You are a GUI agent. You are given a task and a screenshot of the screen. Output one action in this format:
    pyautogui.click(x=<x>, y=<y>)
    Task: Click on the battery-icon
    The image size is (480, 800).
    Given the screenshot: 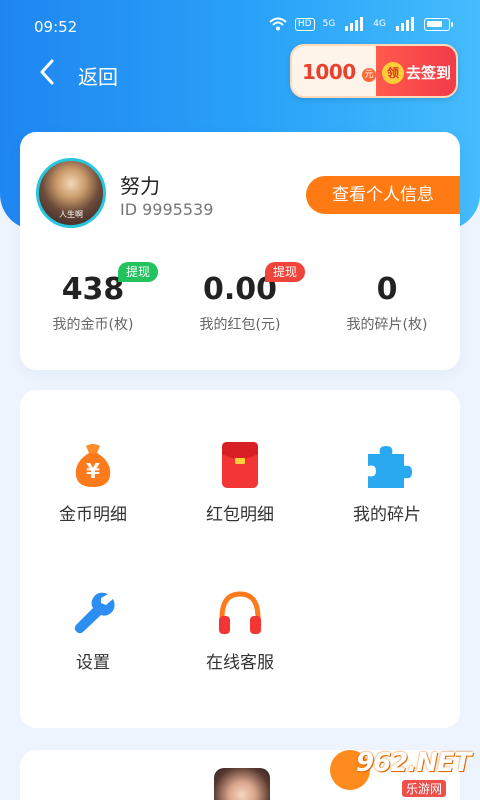 What is the action you would take?
    pyautogui.click(x=438, y=24)
    